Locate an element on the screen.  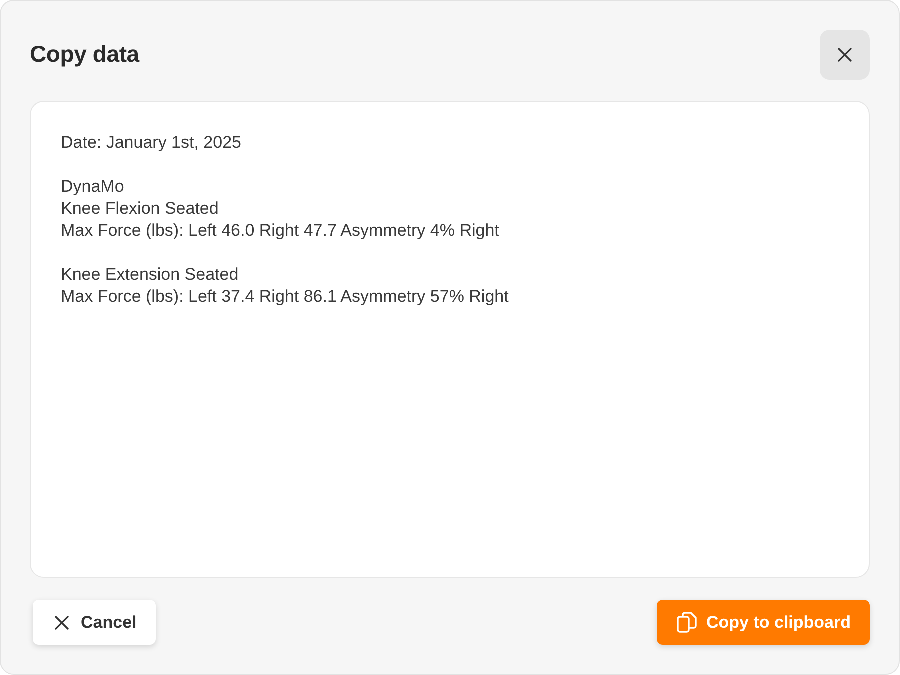
copy-icon is located at coordinates (686, 622).